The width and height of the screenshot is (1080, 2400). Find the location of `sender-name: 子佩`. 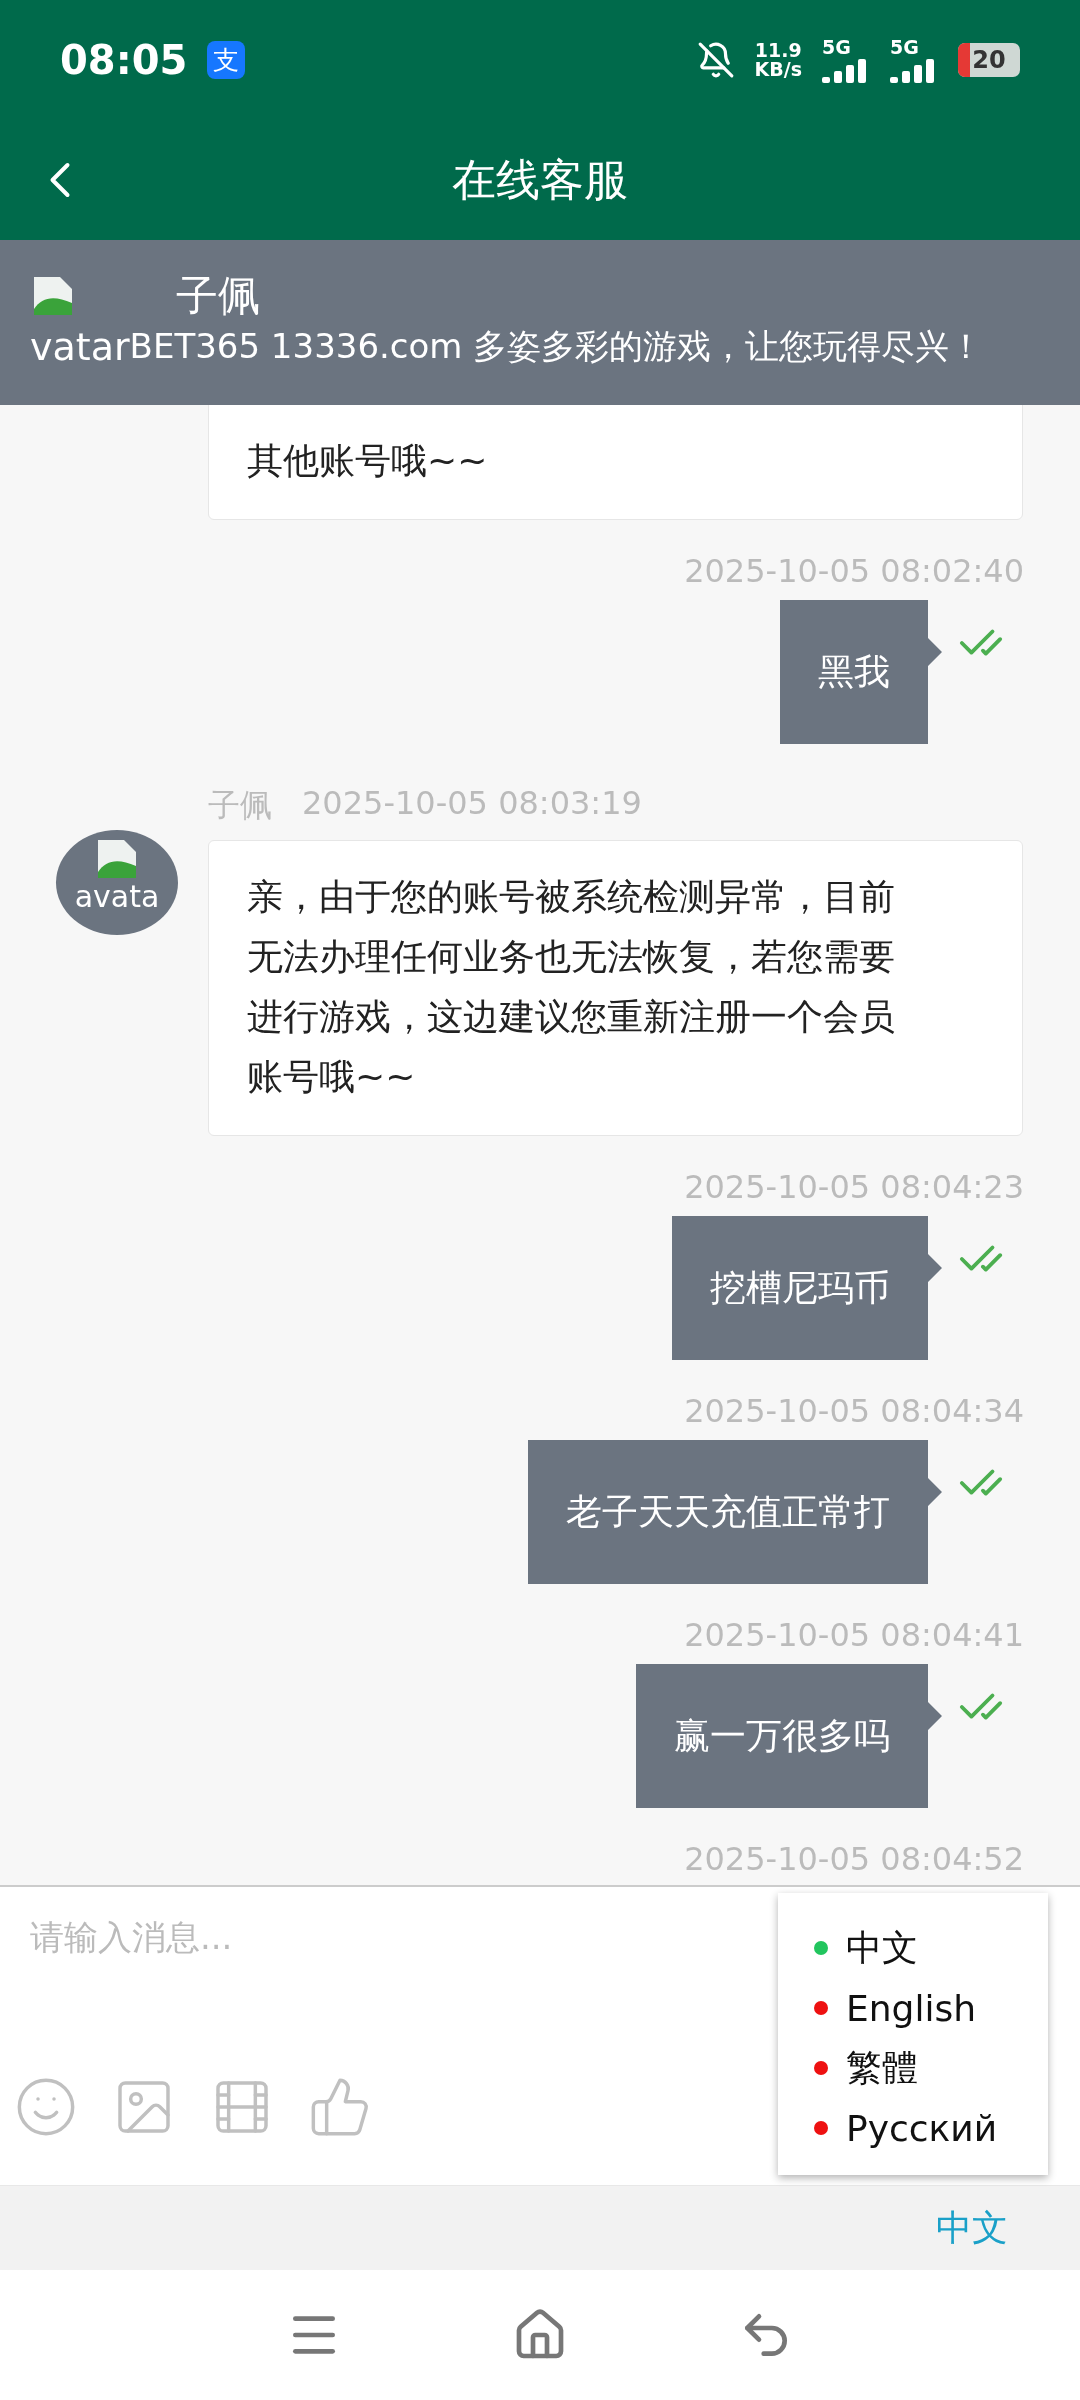

sender-name: 子佩 is located at coordinates (240, 805).